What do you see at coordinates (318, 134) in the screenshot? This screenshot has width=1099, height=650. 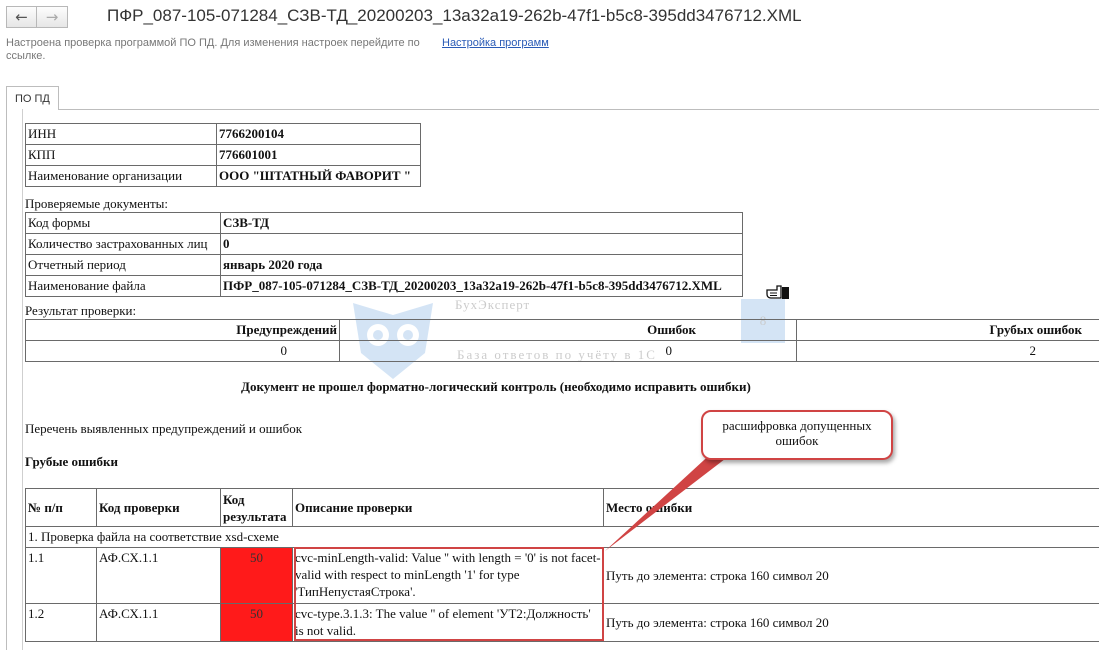 I see `inn-value: 7766200104` at bounding box center [318, 134].